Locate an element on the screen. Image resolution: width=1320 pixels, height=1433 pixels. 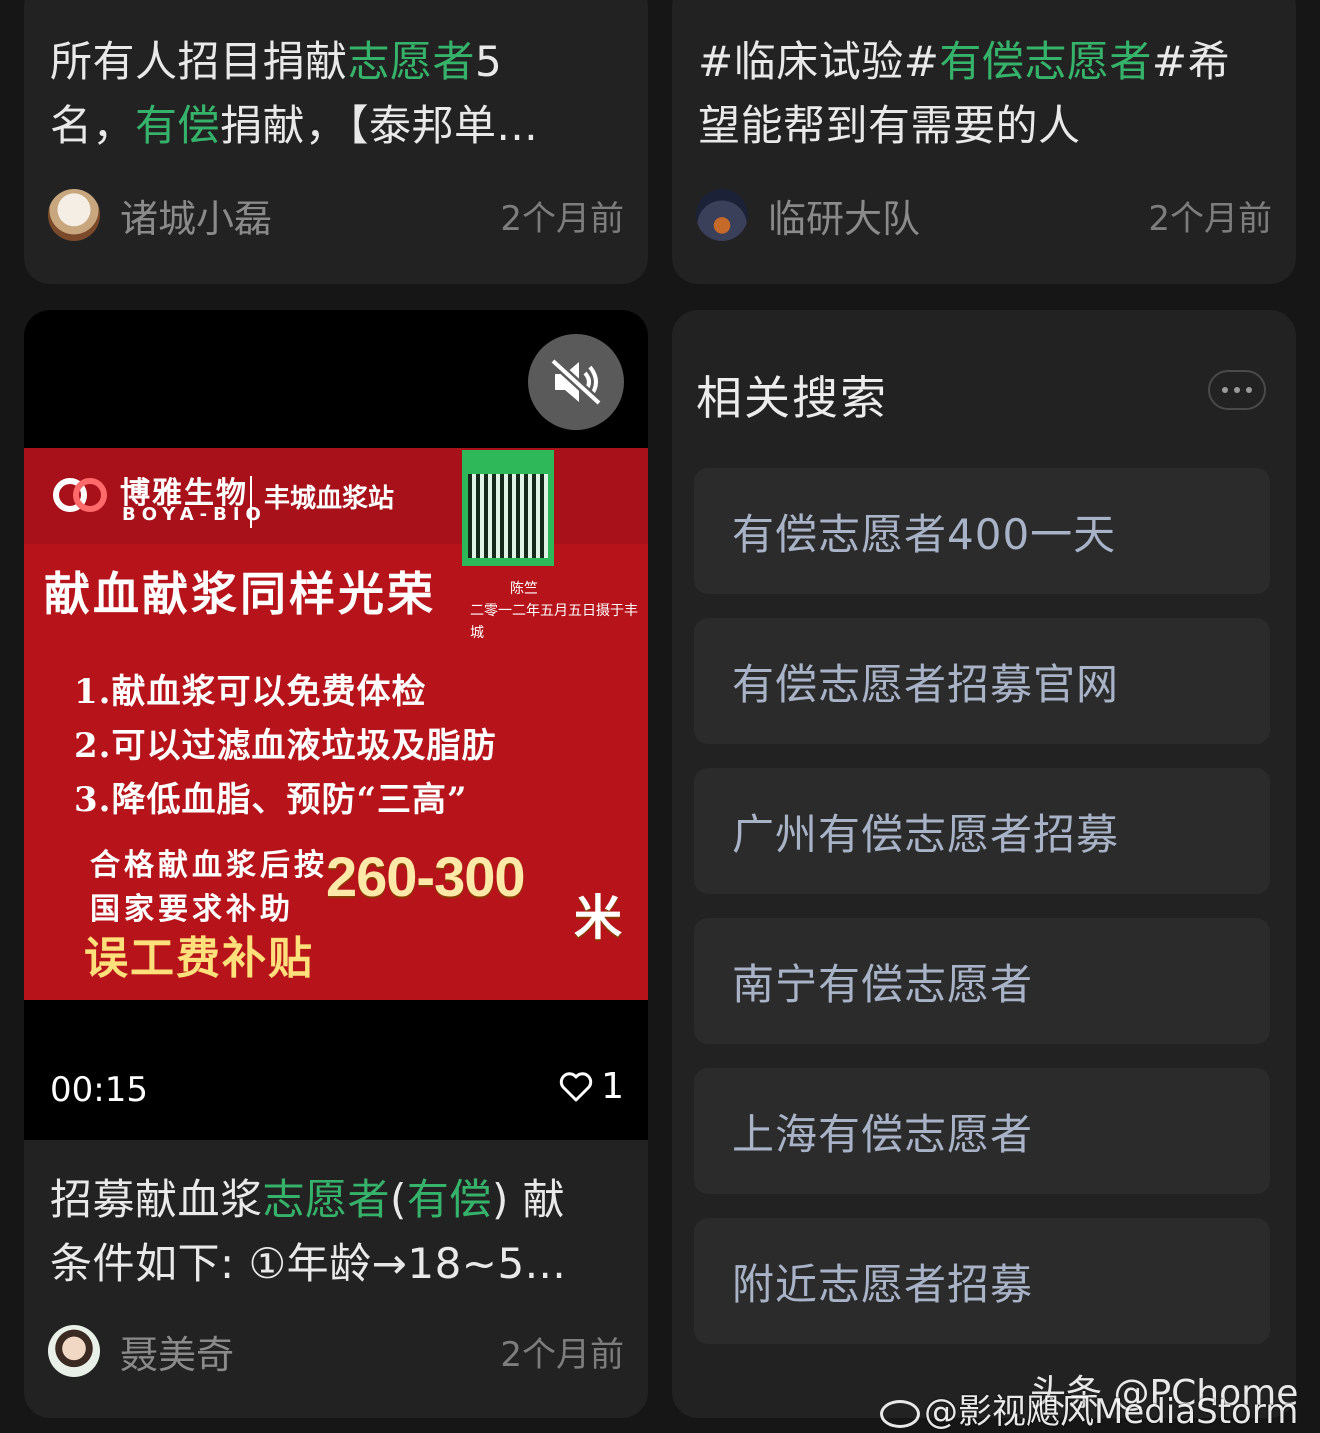
divider is located at coordinates (251, 502).